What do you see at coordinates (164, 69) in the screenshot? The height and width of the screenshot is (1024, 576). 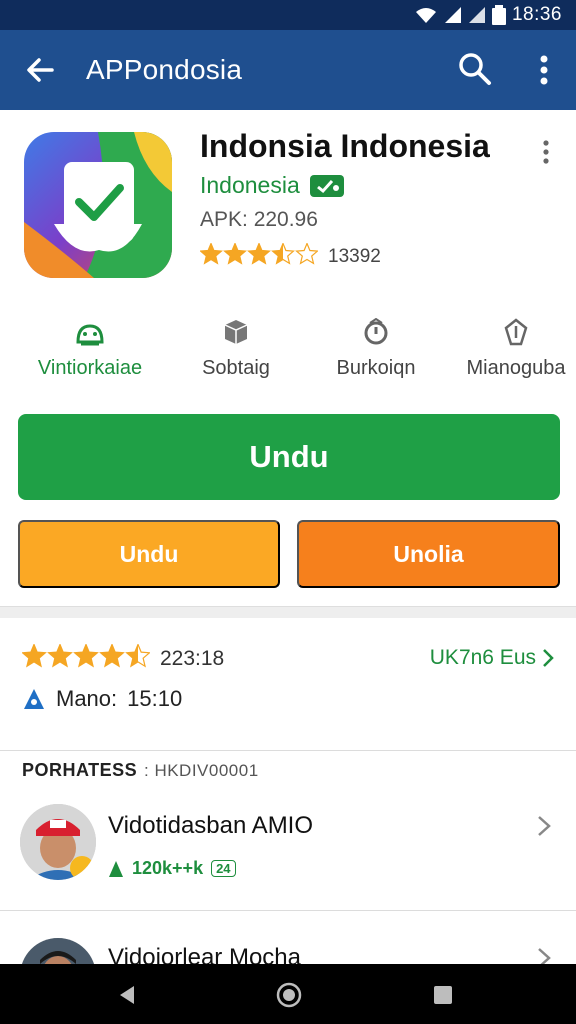 I see `app-bar-title: APPondosia` at bounding box center [164, 69].